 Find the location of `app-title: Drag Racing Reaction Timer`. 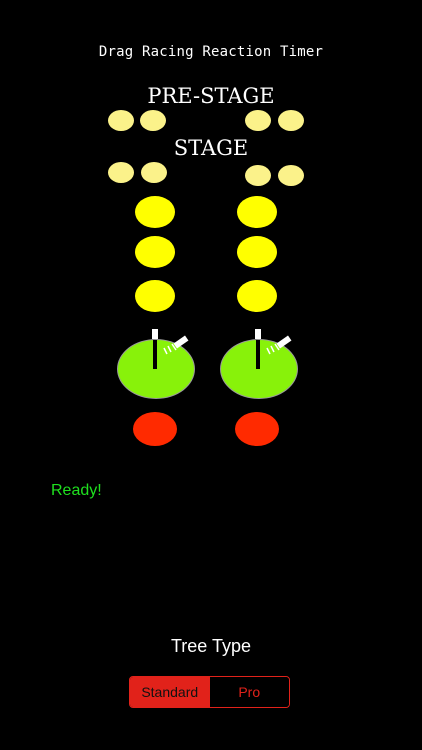

app-title: Drag Racing Reaction Timer is located at coordinates (211, 52).